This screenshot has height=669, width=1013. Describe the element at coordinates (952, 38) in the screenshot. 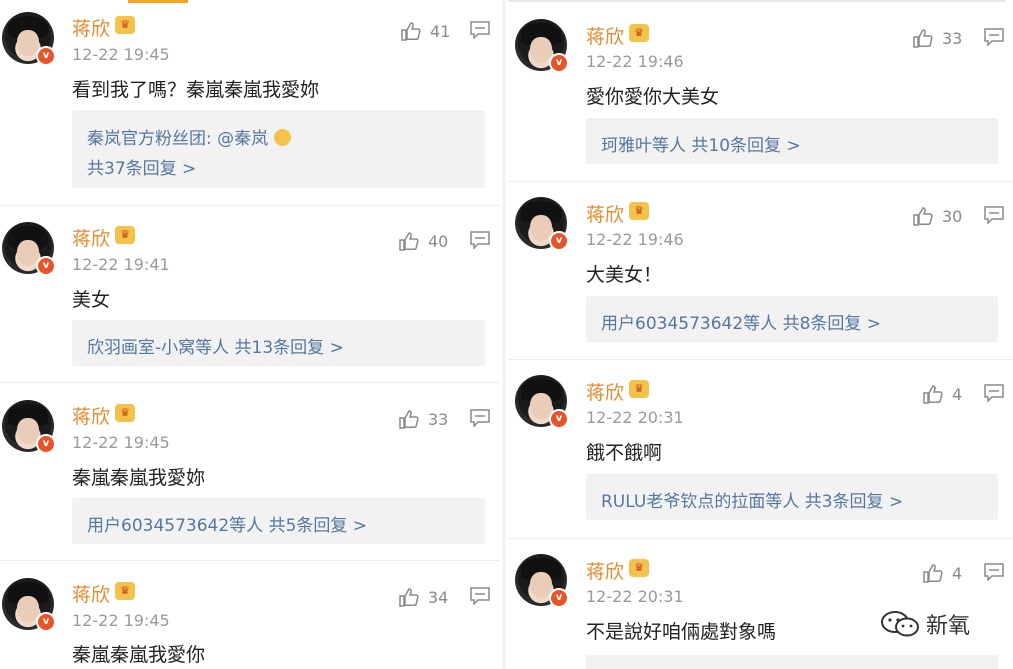

I see `like-count: 33` at that location.